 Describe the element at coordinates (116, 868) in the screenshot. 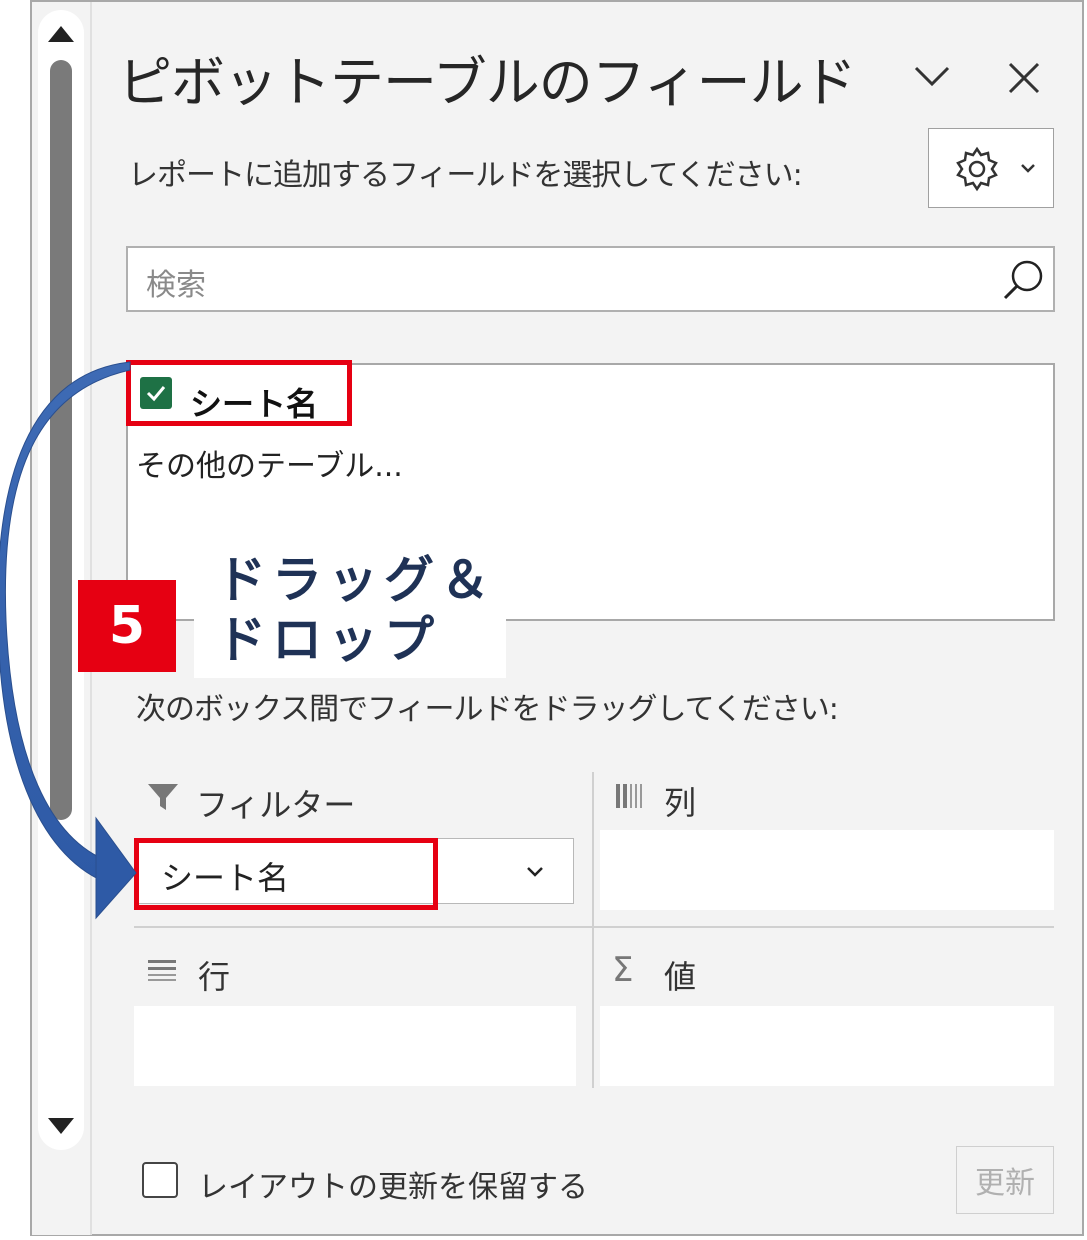

I see `drag-arrow-head` at that location.